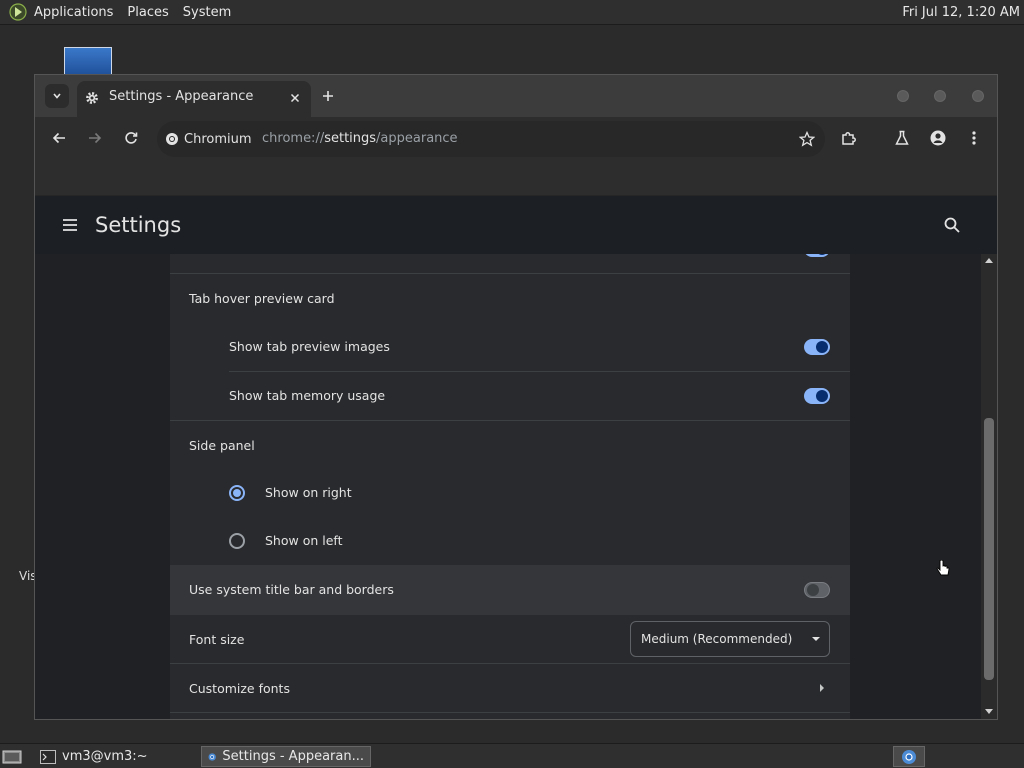  Describe the element at coordinates (989, 711) in the screenshot. I see `scroll-down-arrow` at that location.